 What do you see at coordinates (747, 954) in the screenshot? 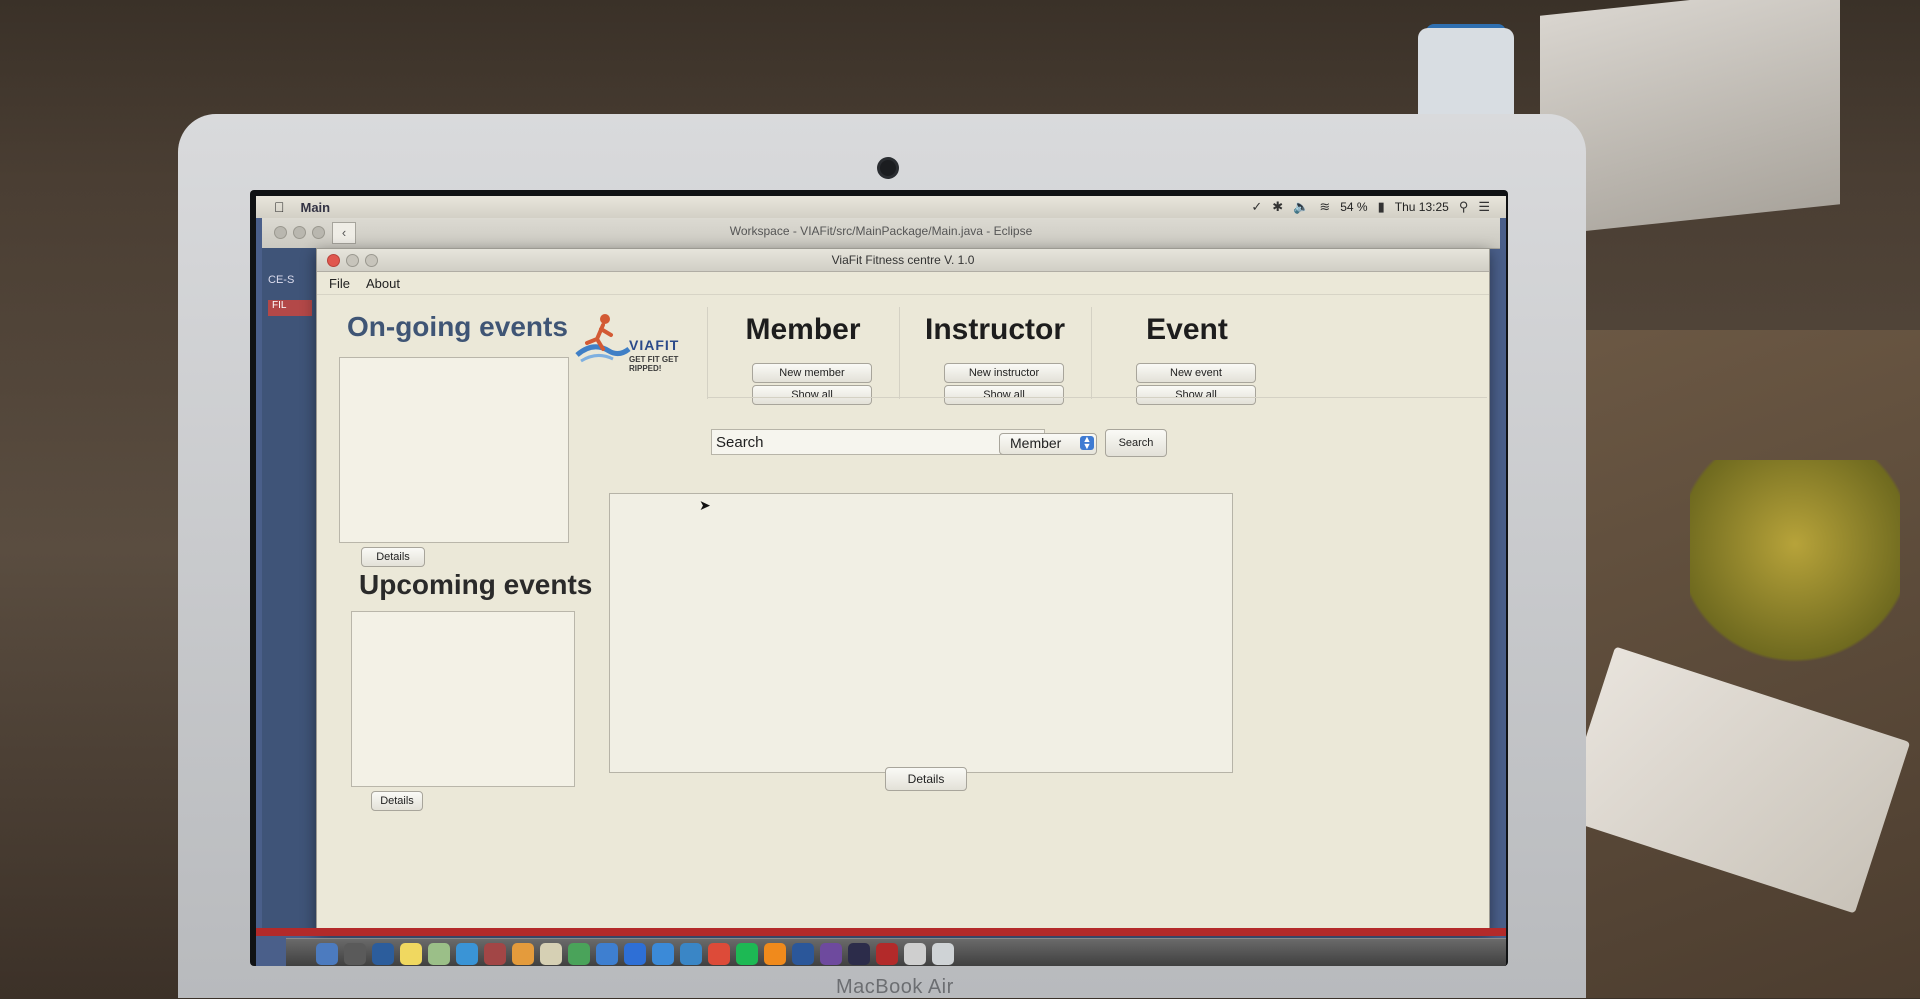
I see `spotify-icon` at bounding box center [747, 954].